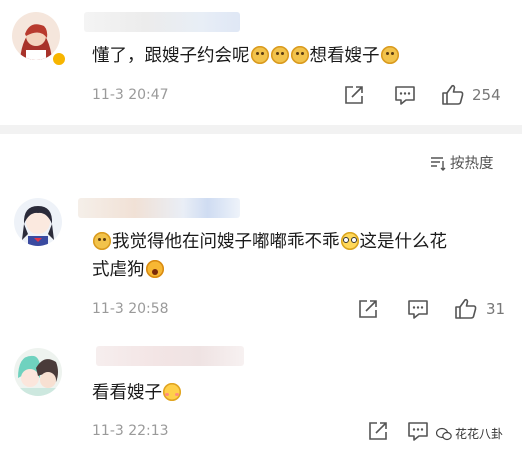  I want to click on comment-1-text-a: 懂了，跟嫂子约会呢, so click(171, 56).